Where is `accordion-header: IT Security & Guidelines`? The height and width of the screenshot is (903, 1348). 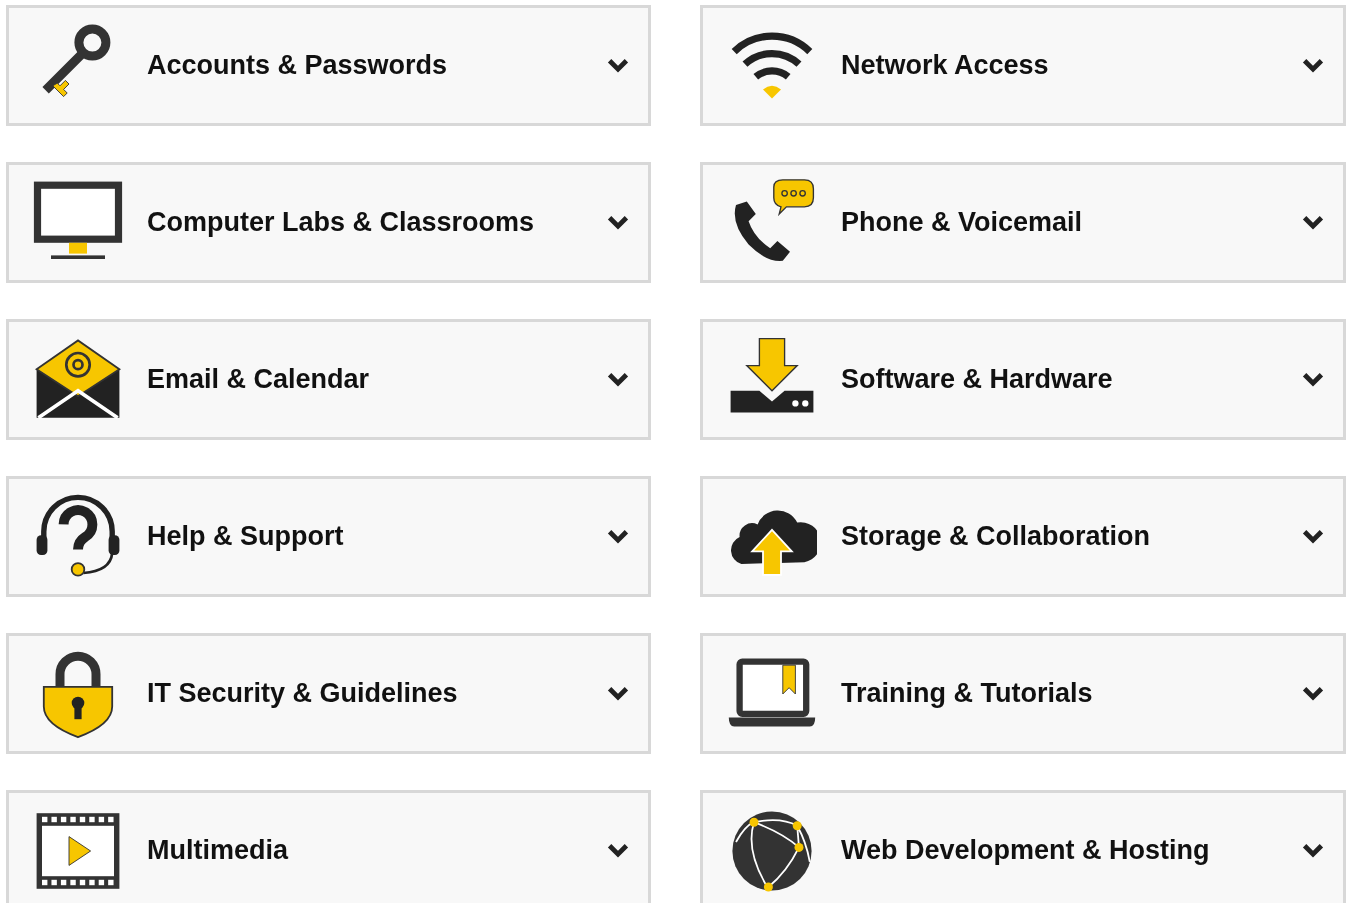
accordion-header: IT Security & Guidelines is located at coordinates (328, 693).